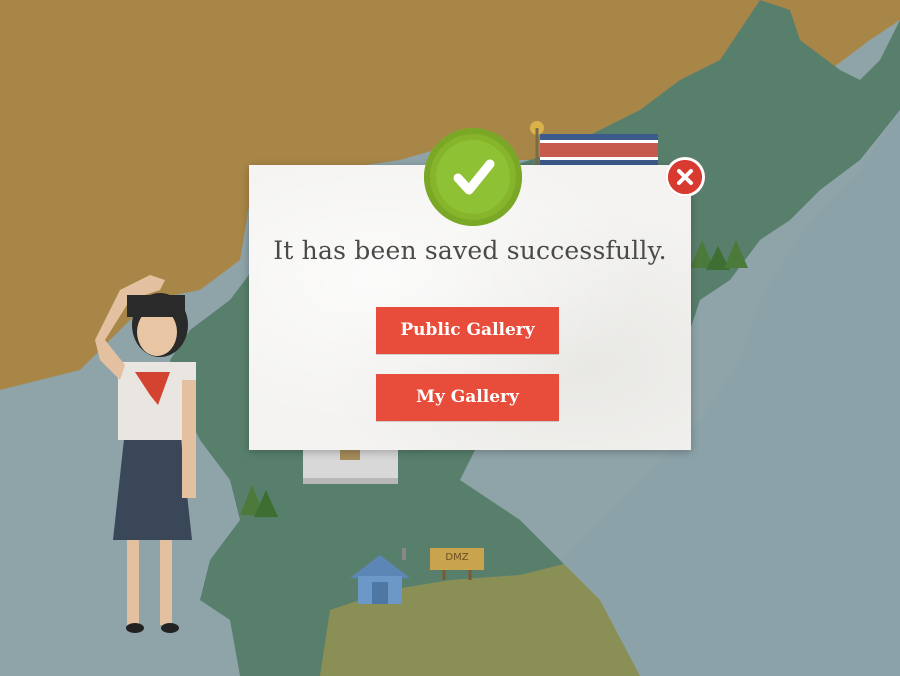 The image size is (900, 676). What do you see at coordinates (467, 330) in the screenshot?
I see `public-gallery-button: Public Gallery` at bounding box center [467, 330].